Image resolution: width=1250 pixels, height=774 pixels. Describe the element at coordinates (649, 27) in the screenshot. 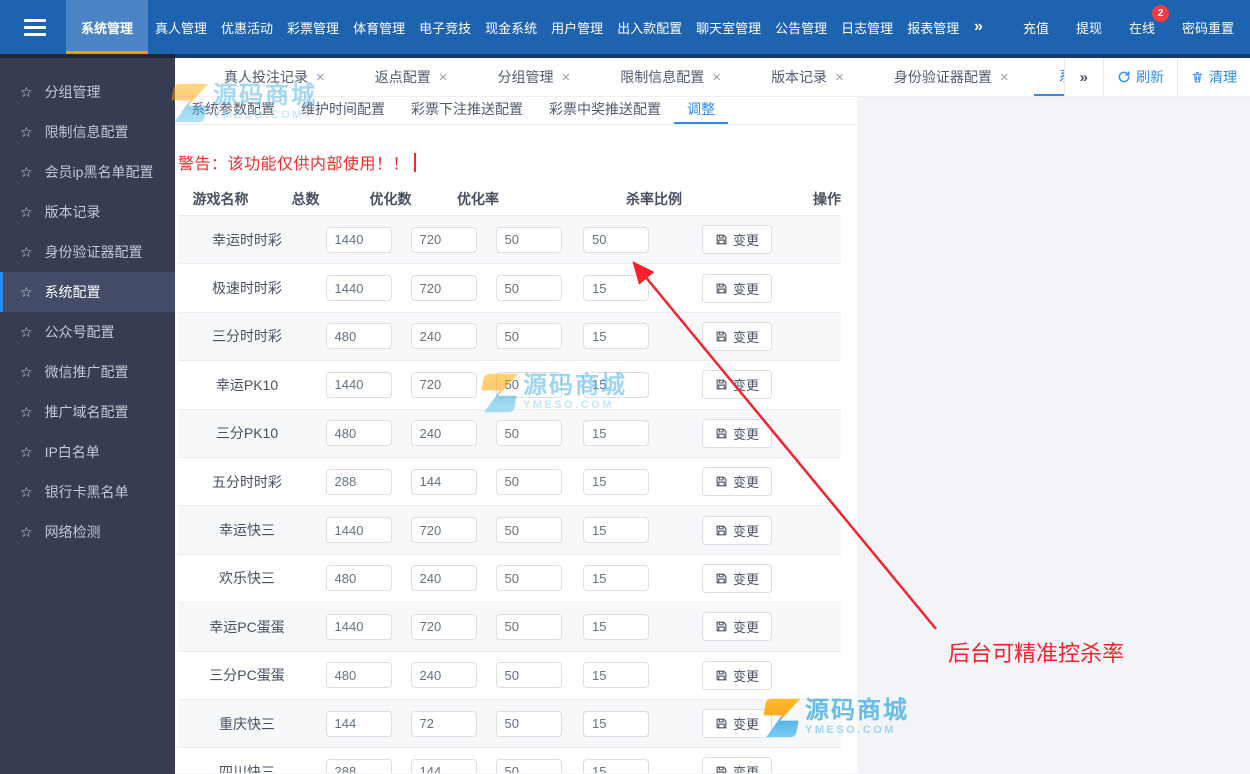

I see `nav-menu-item: 出入款配置` at that location.